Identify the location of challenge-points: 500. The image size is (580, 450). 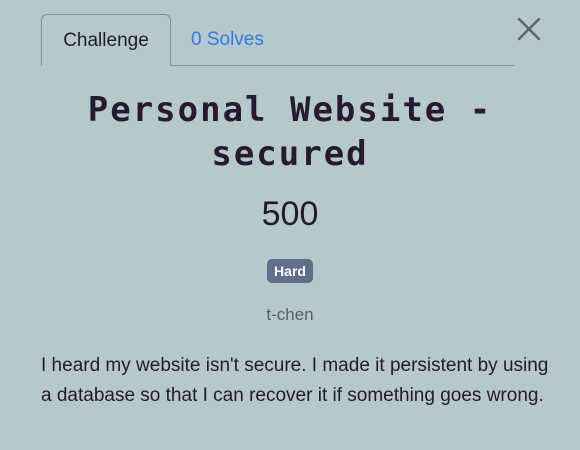
(290, 214).